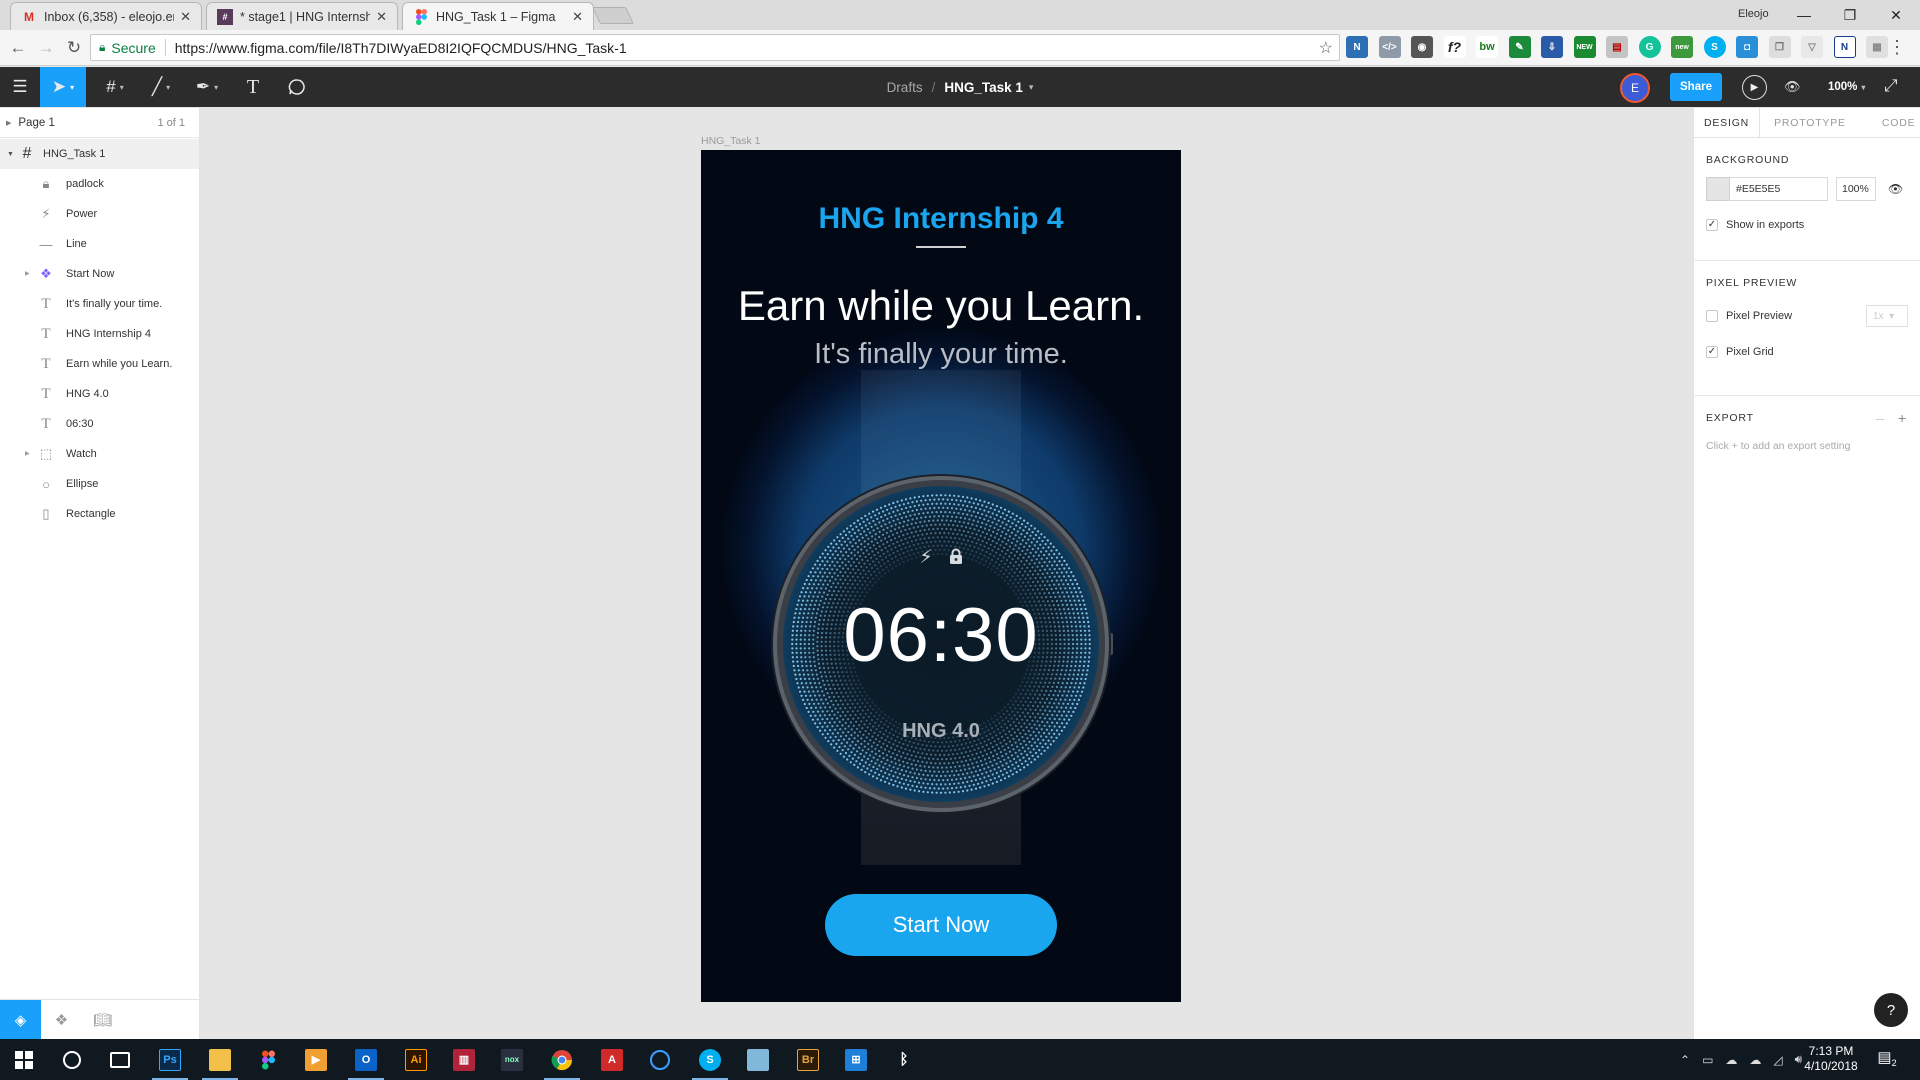  What do you see at coordinates (905, 87) in the screenshot?
I see `breadcrumb-drafts: Drafts` at bounding box center [905, 87].